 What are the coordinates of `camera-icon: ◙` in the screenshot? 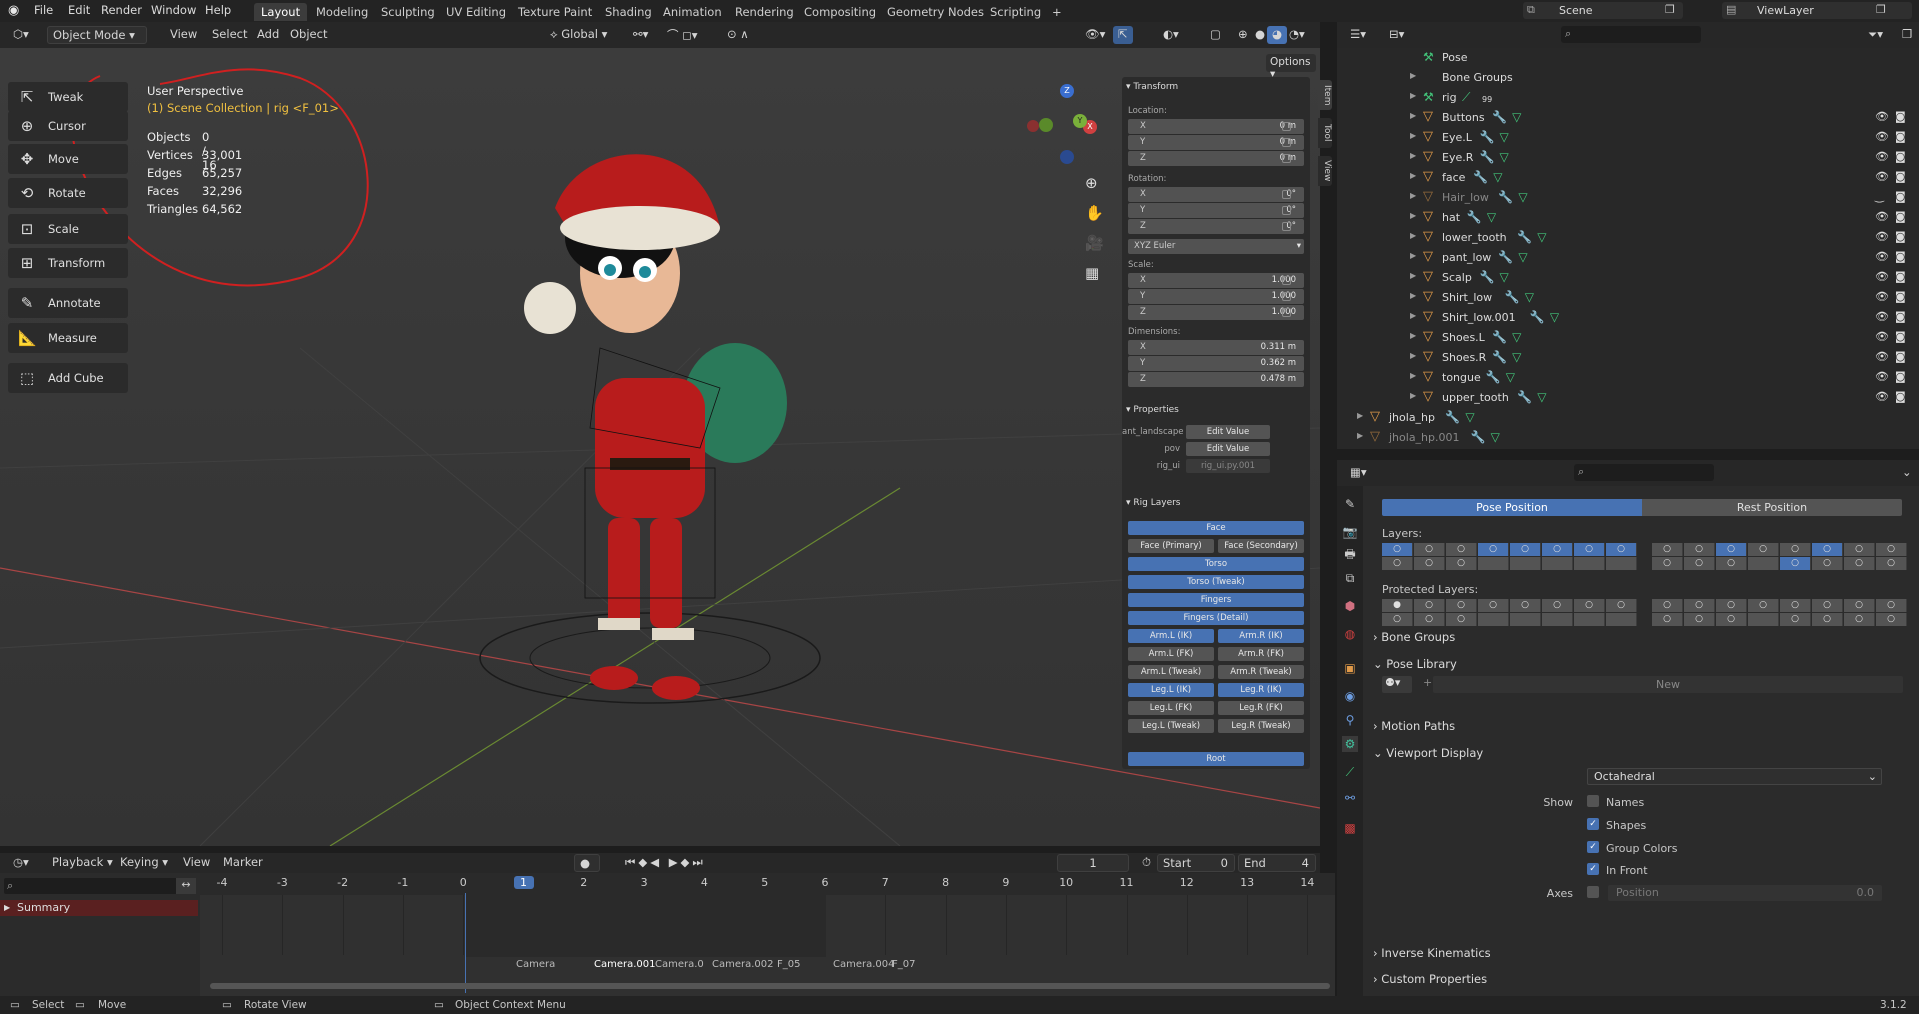 It's located at (1900, 336).